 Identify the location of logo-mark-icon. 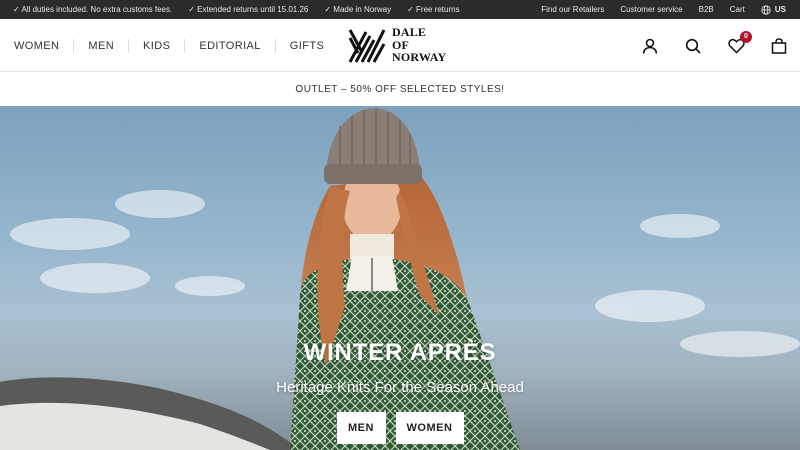
(367, 46).